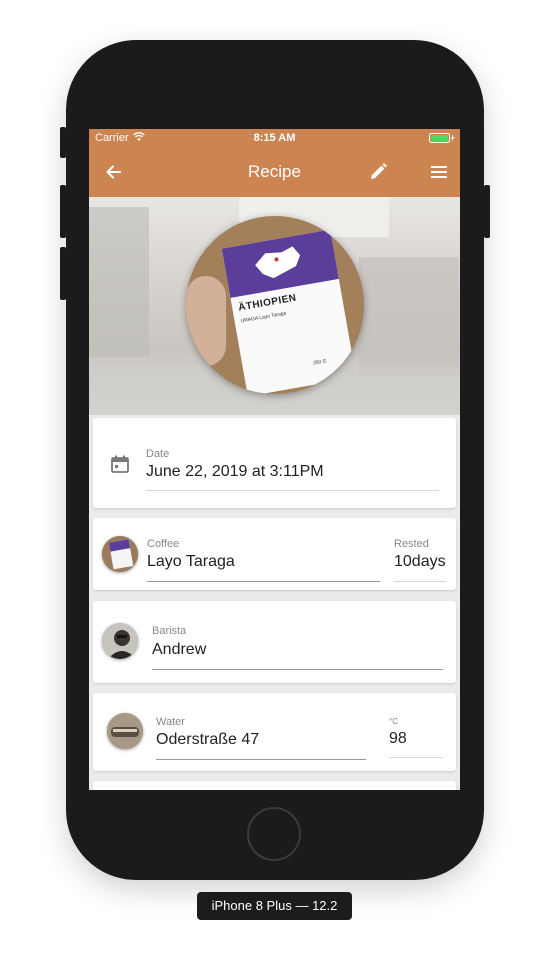  What do you see at coordinates (398, 739) in the screenshot?
I see `temperature-value: 98` at bounding box center [398, 739].